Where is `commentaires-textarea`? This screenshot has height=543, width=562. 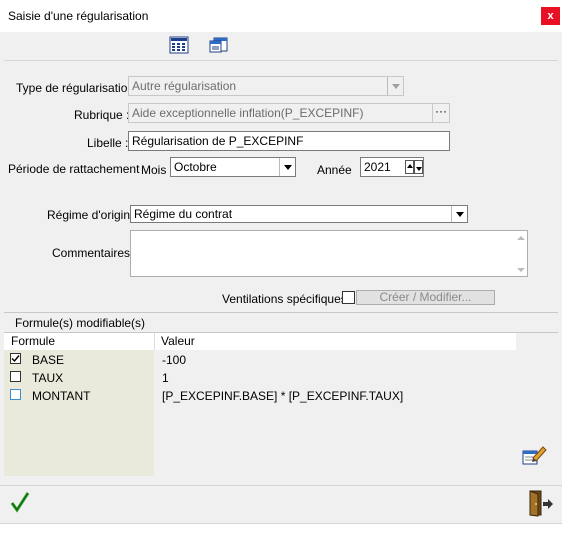
commentaires-textarea is located at coordinates (329, 253).